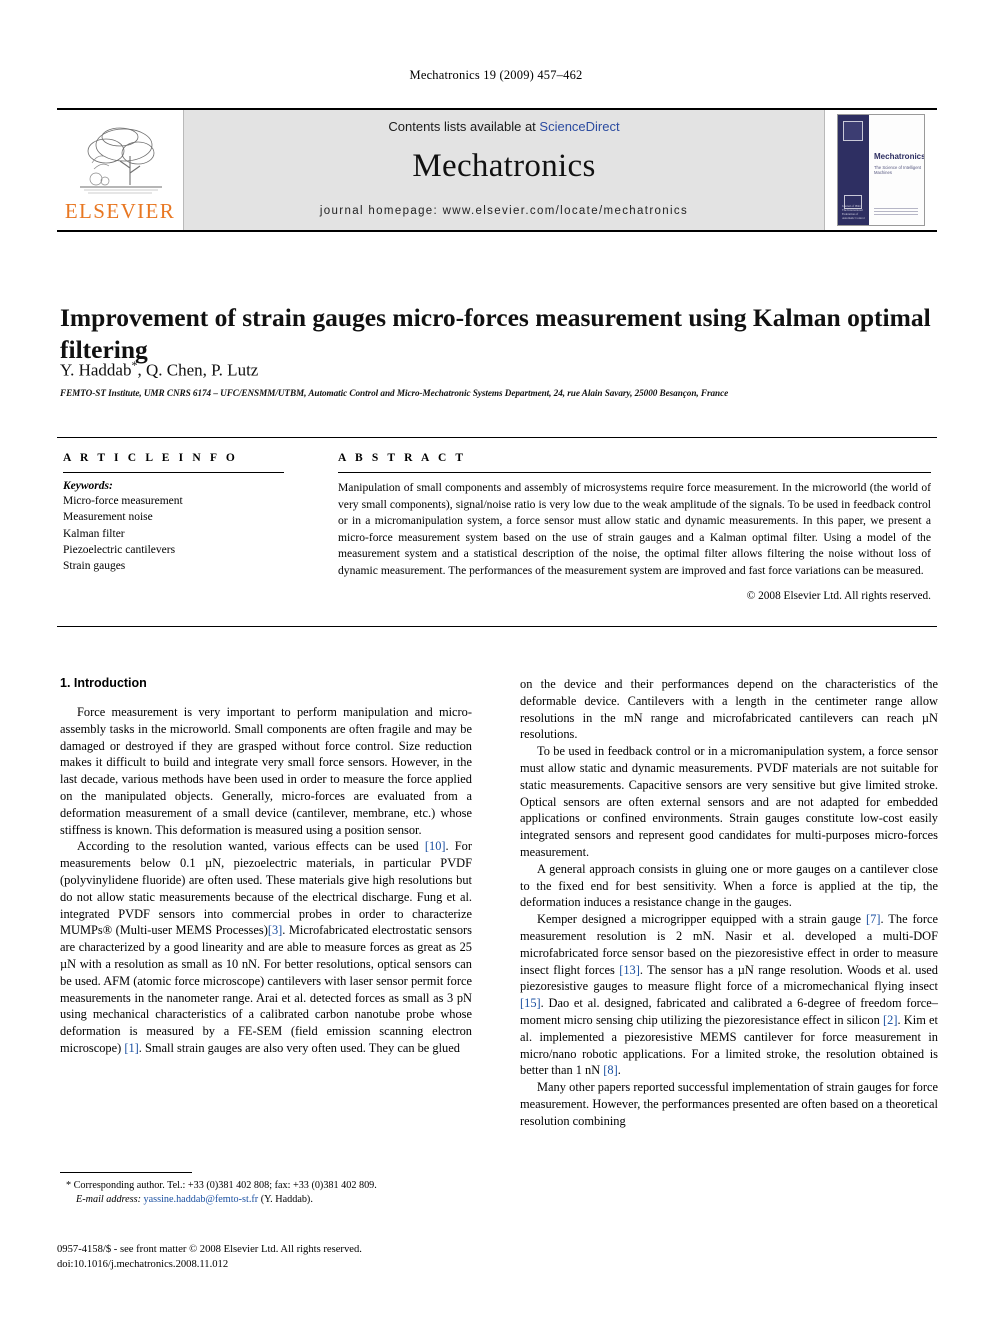  What do you see at coordinates (898, 170) in the screenshot?
I see `cover-subtitle-text: The Science of Intelligent Machines` at bounding box center [898, 170].